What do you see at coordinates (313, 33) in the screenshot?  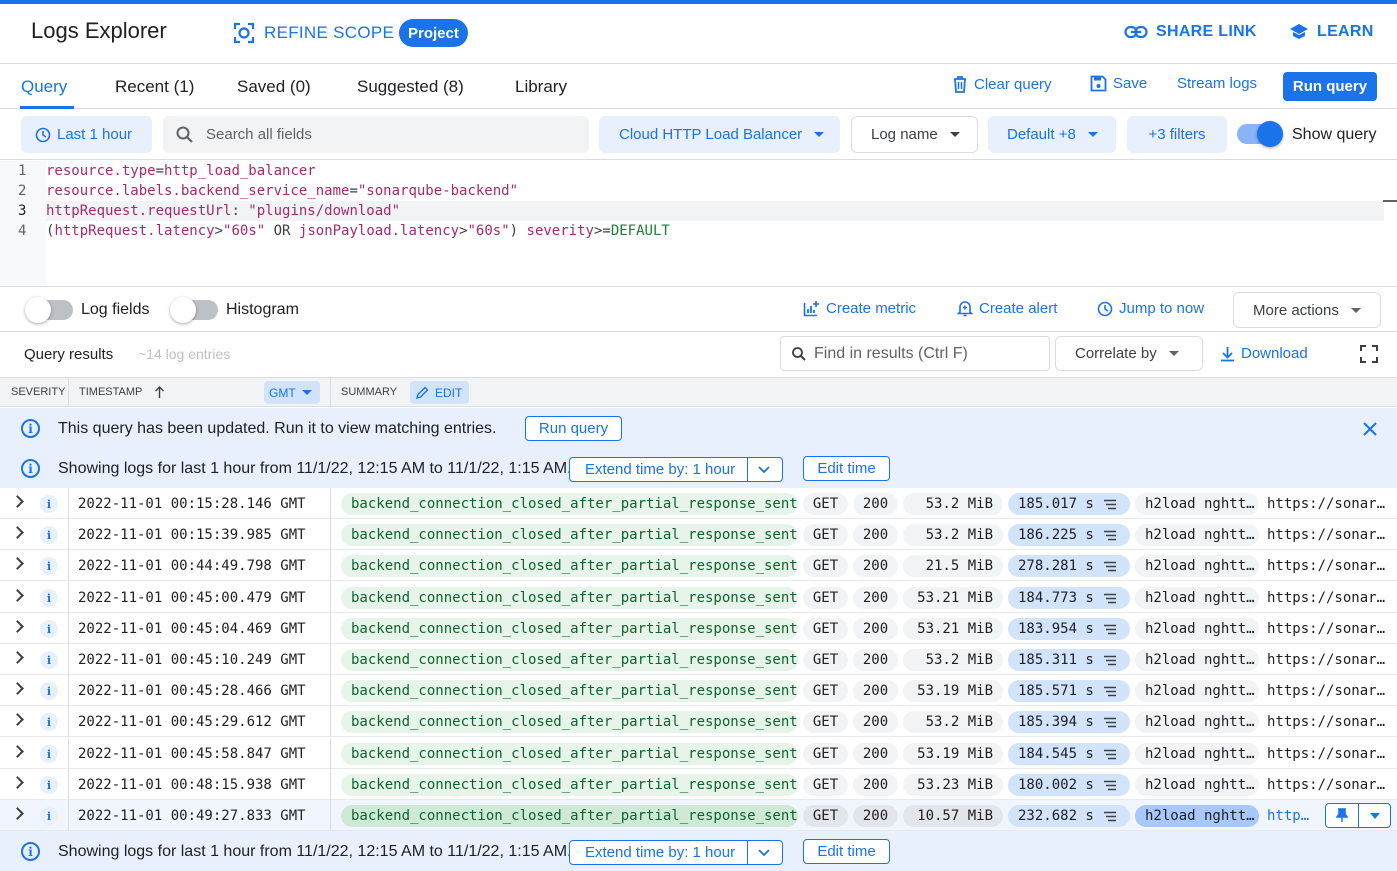 I see `refine-scope-button: REFINE SCOPE` at bounding box center [313, 33].